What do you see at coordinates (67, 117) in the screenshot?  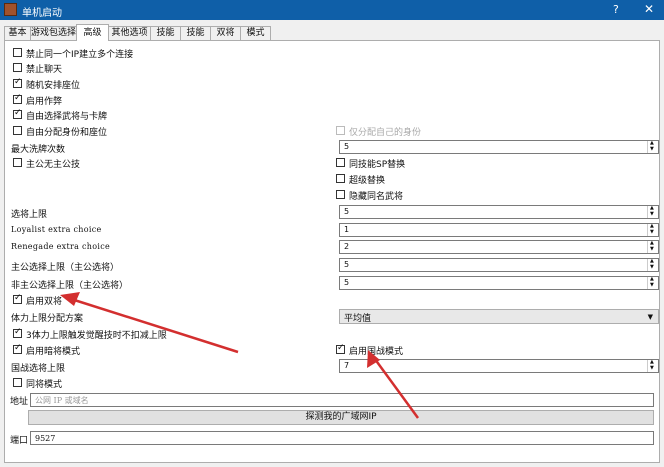 I see `option-label: 自由选择武将与卡牌` at bounding box center [67, 117].